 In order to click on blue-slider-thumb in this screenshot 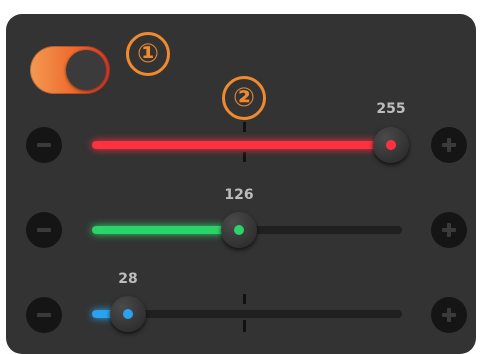, I will do `click(128, 314)`.